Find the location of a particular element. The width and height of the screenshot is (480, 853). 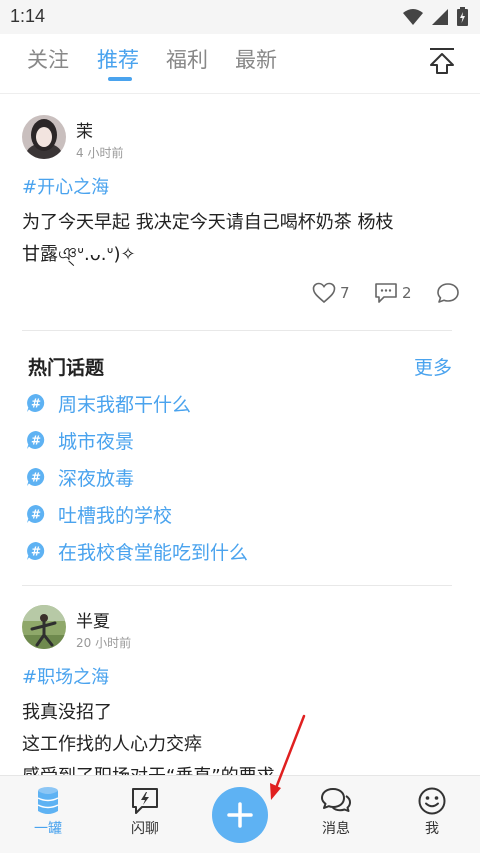

post-text-line: 为了今天早起 我决定今天请自己喝杯奶茶 杨枝 is located at coordinates (208, 222).